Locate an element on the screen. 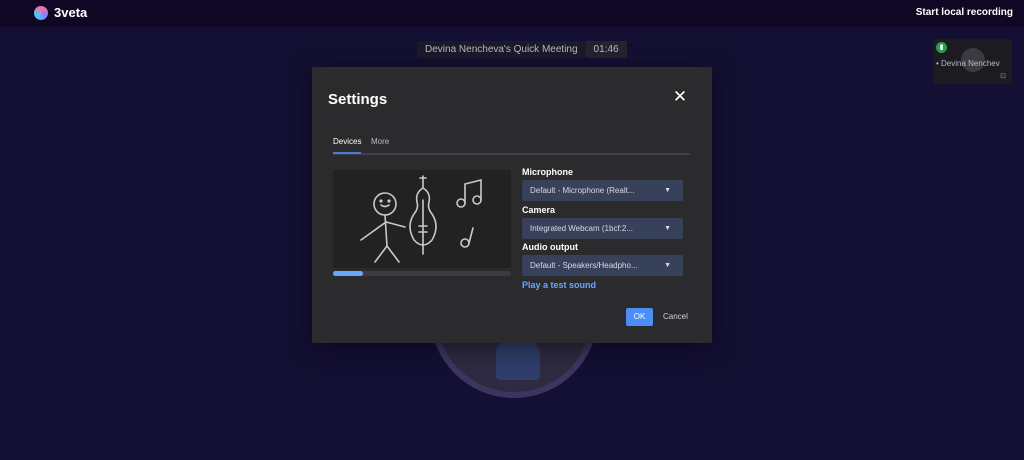  camera-preview is located at coordinates (422, 219).